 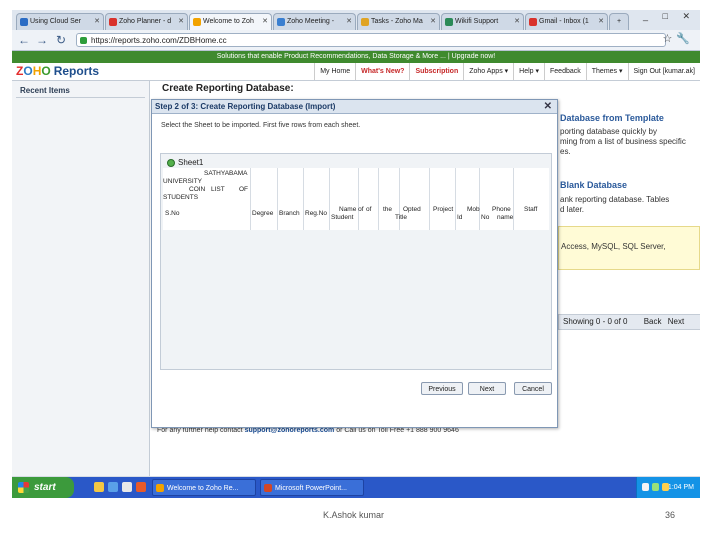 I want to click on grid-header-cell: Staff, so click(x=531, y=209).